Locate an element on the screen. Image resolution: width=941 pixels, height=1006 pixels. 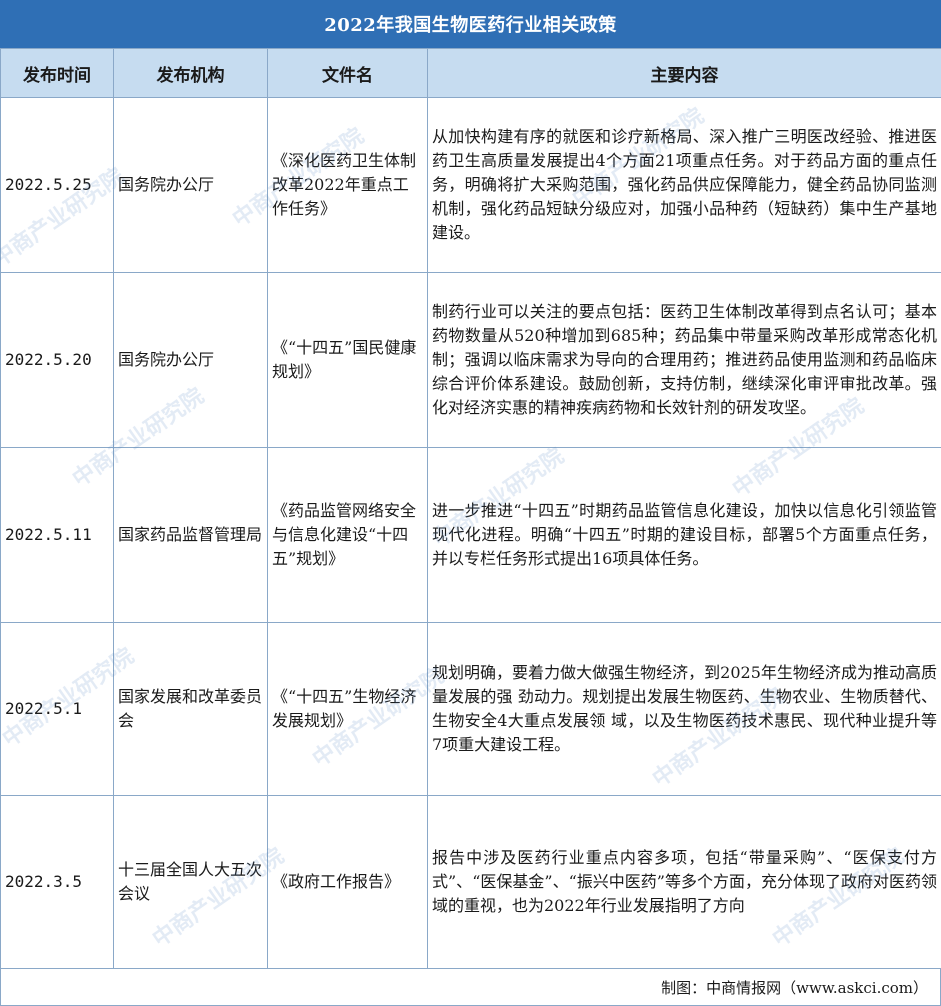
table-title: 2022年我国生物医药行业相关政策 is located at coordinates (470, 24).